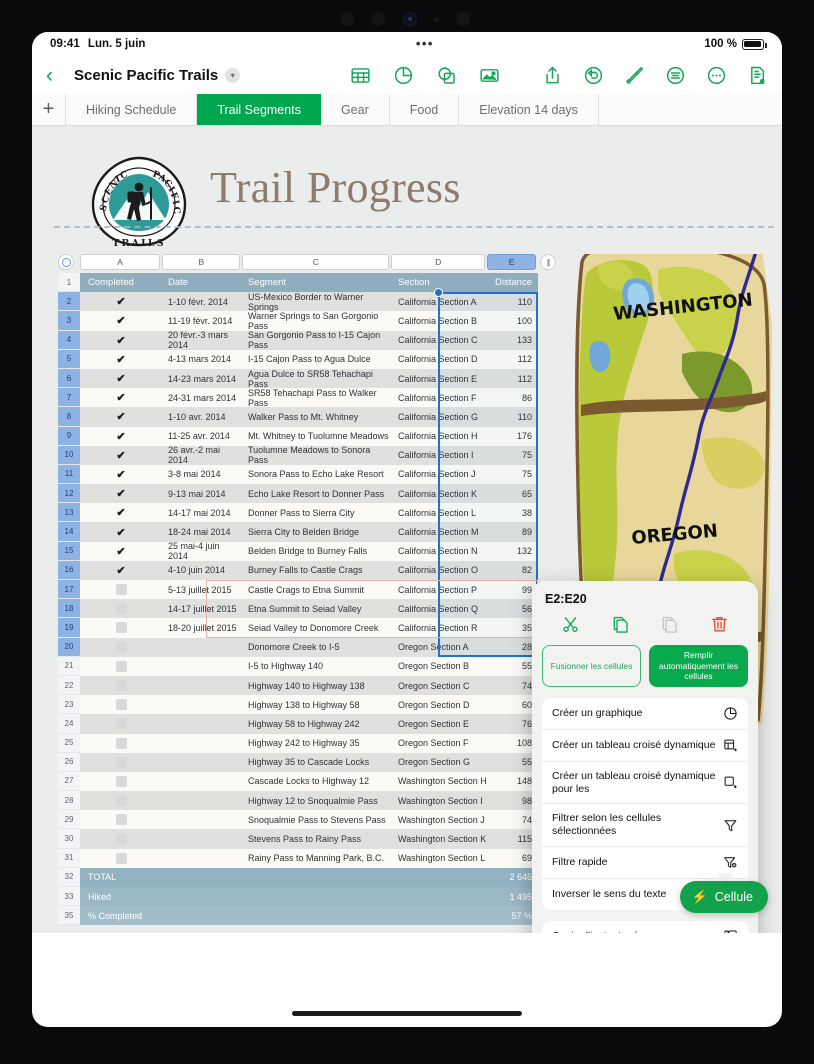  What do you see at coordinates (69, 532) in the screenshot?
I see `row-number: 14` at bounding box center [69, 532].